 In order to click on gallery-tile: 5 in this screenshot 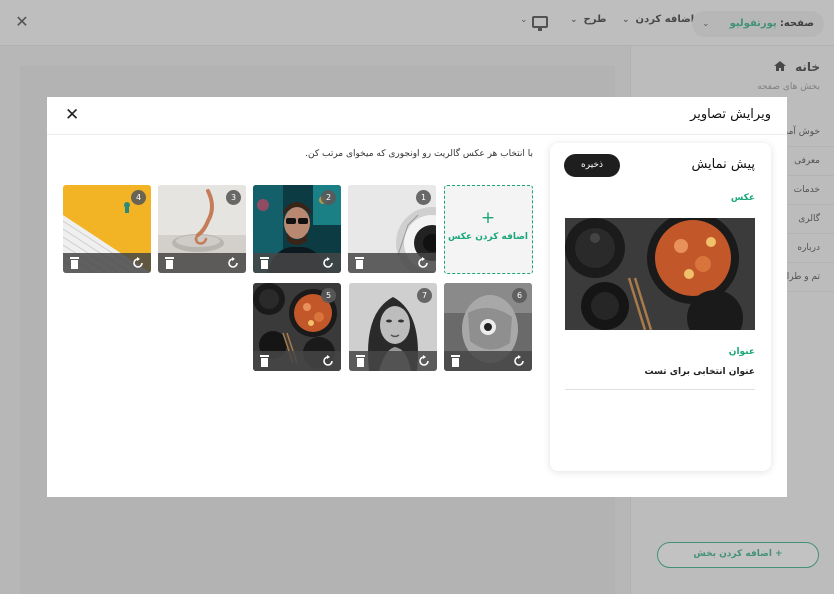, I will do `click(297, 327)`.